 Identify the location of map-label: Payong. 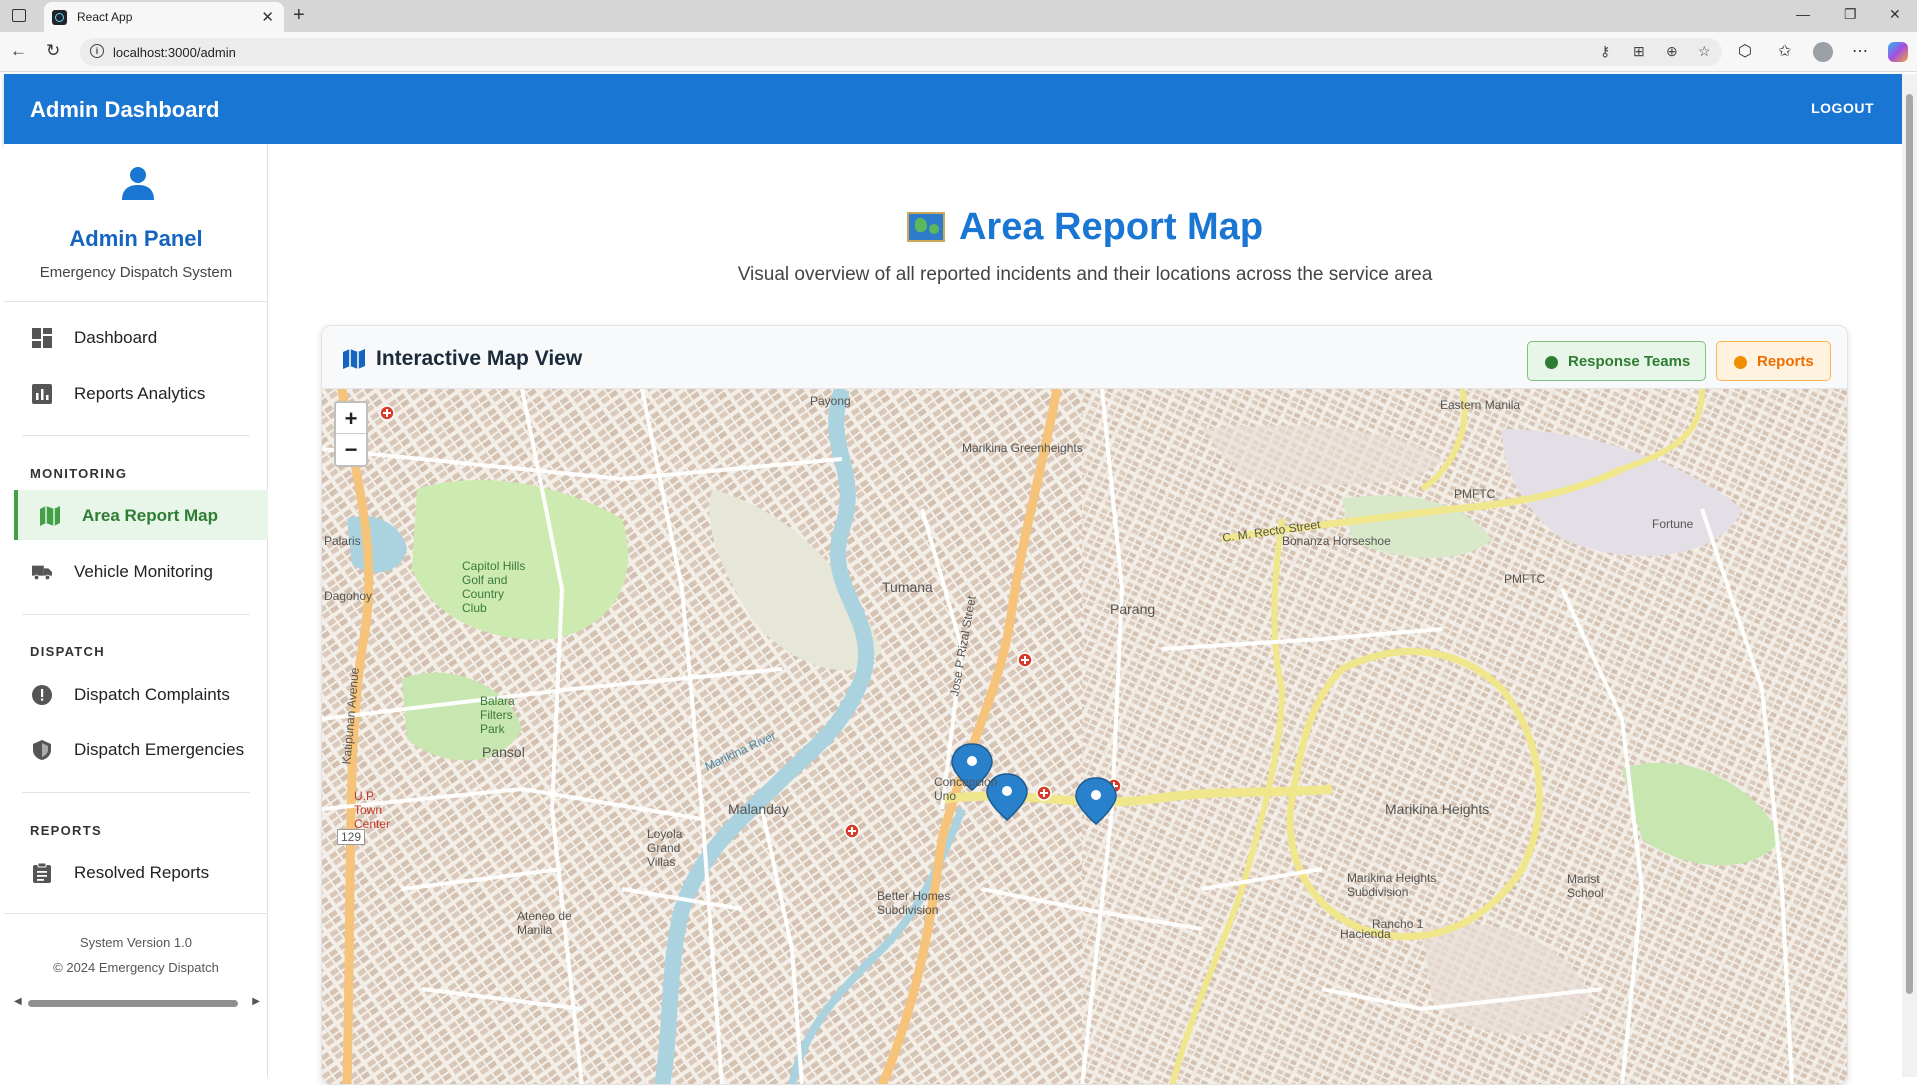
(830, 401).